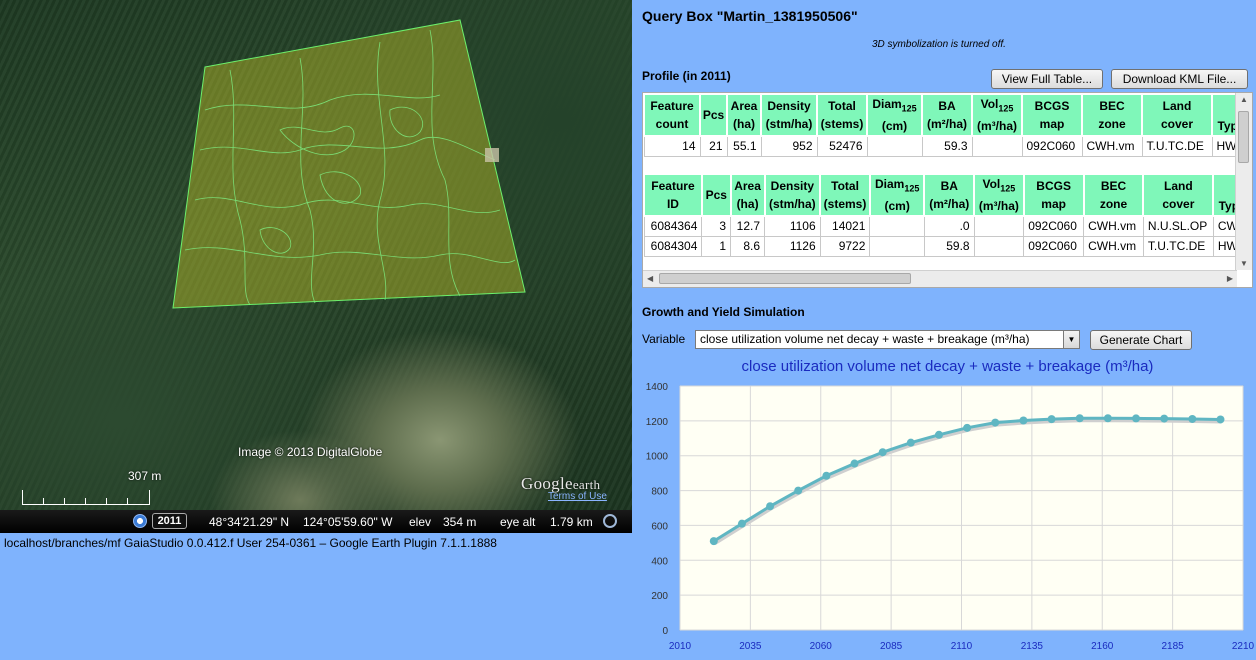  What do you see at coordinates (420, 522) in the screenshot?
I see `elevation-label: elev` at bounding box center [420, 522].